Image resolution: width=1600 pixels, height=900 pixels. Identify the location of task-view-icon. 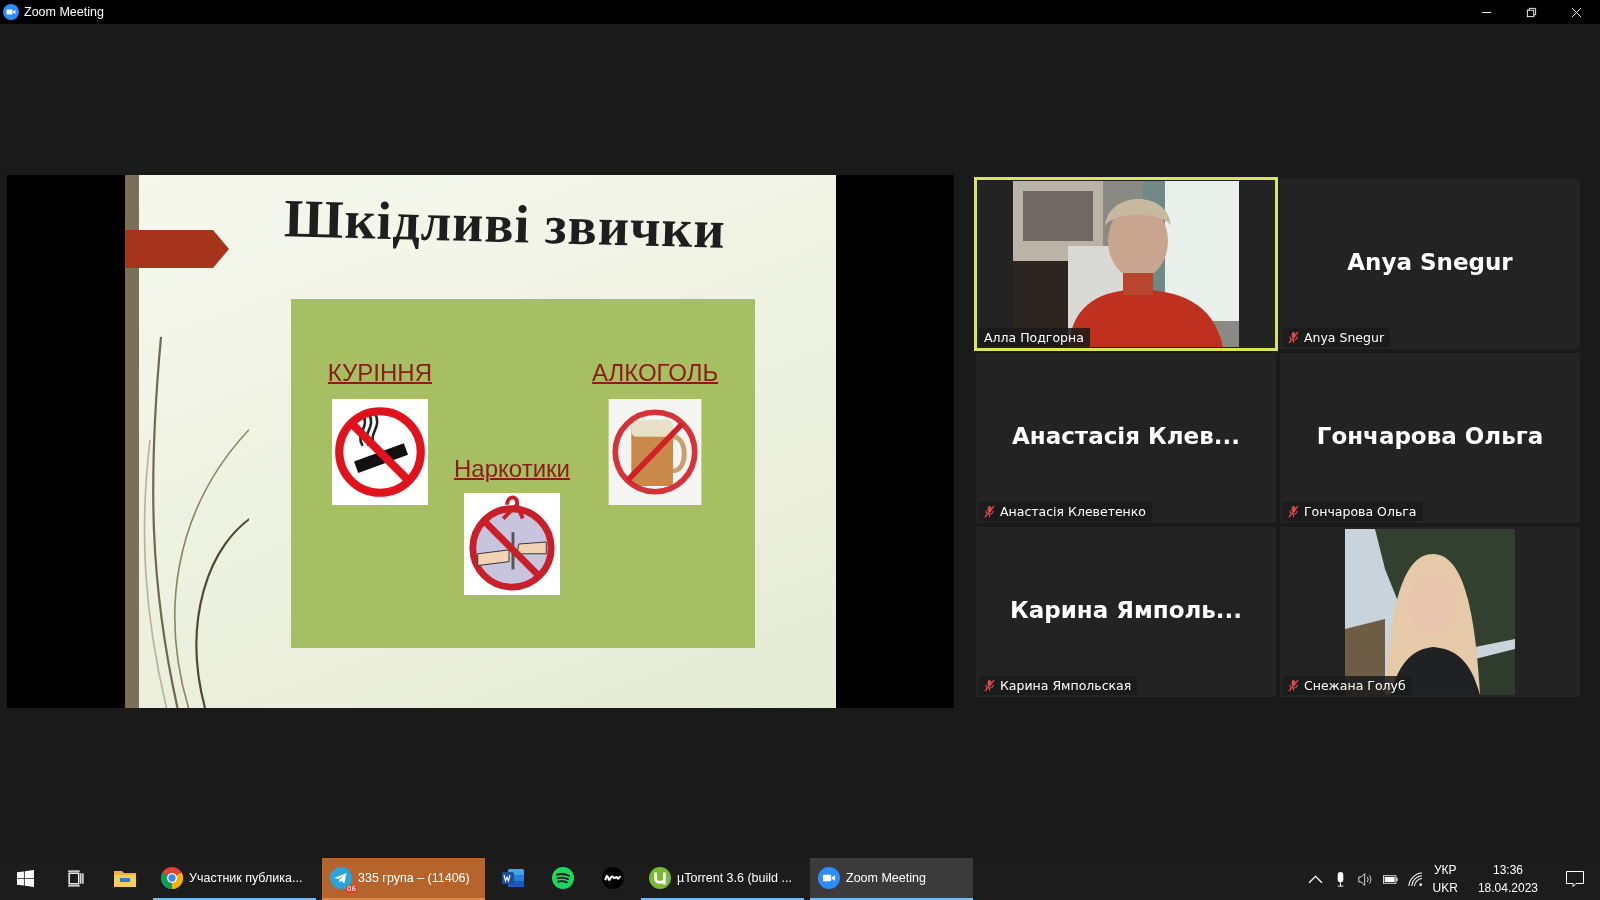
(75, 878).